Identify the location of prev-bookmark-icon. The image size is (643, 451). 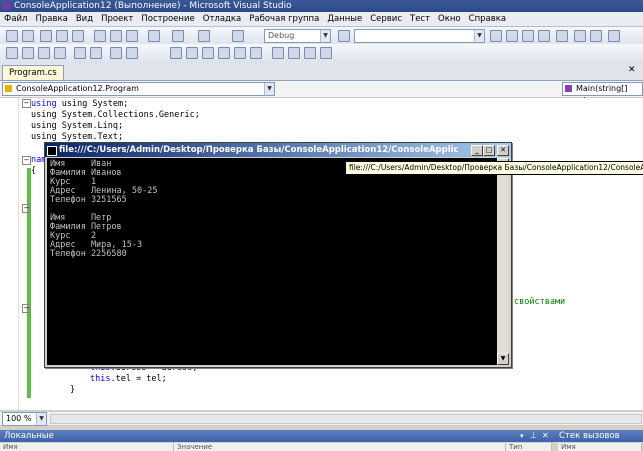
(192, 53).